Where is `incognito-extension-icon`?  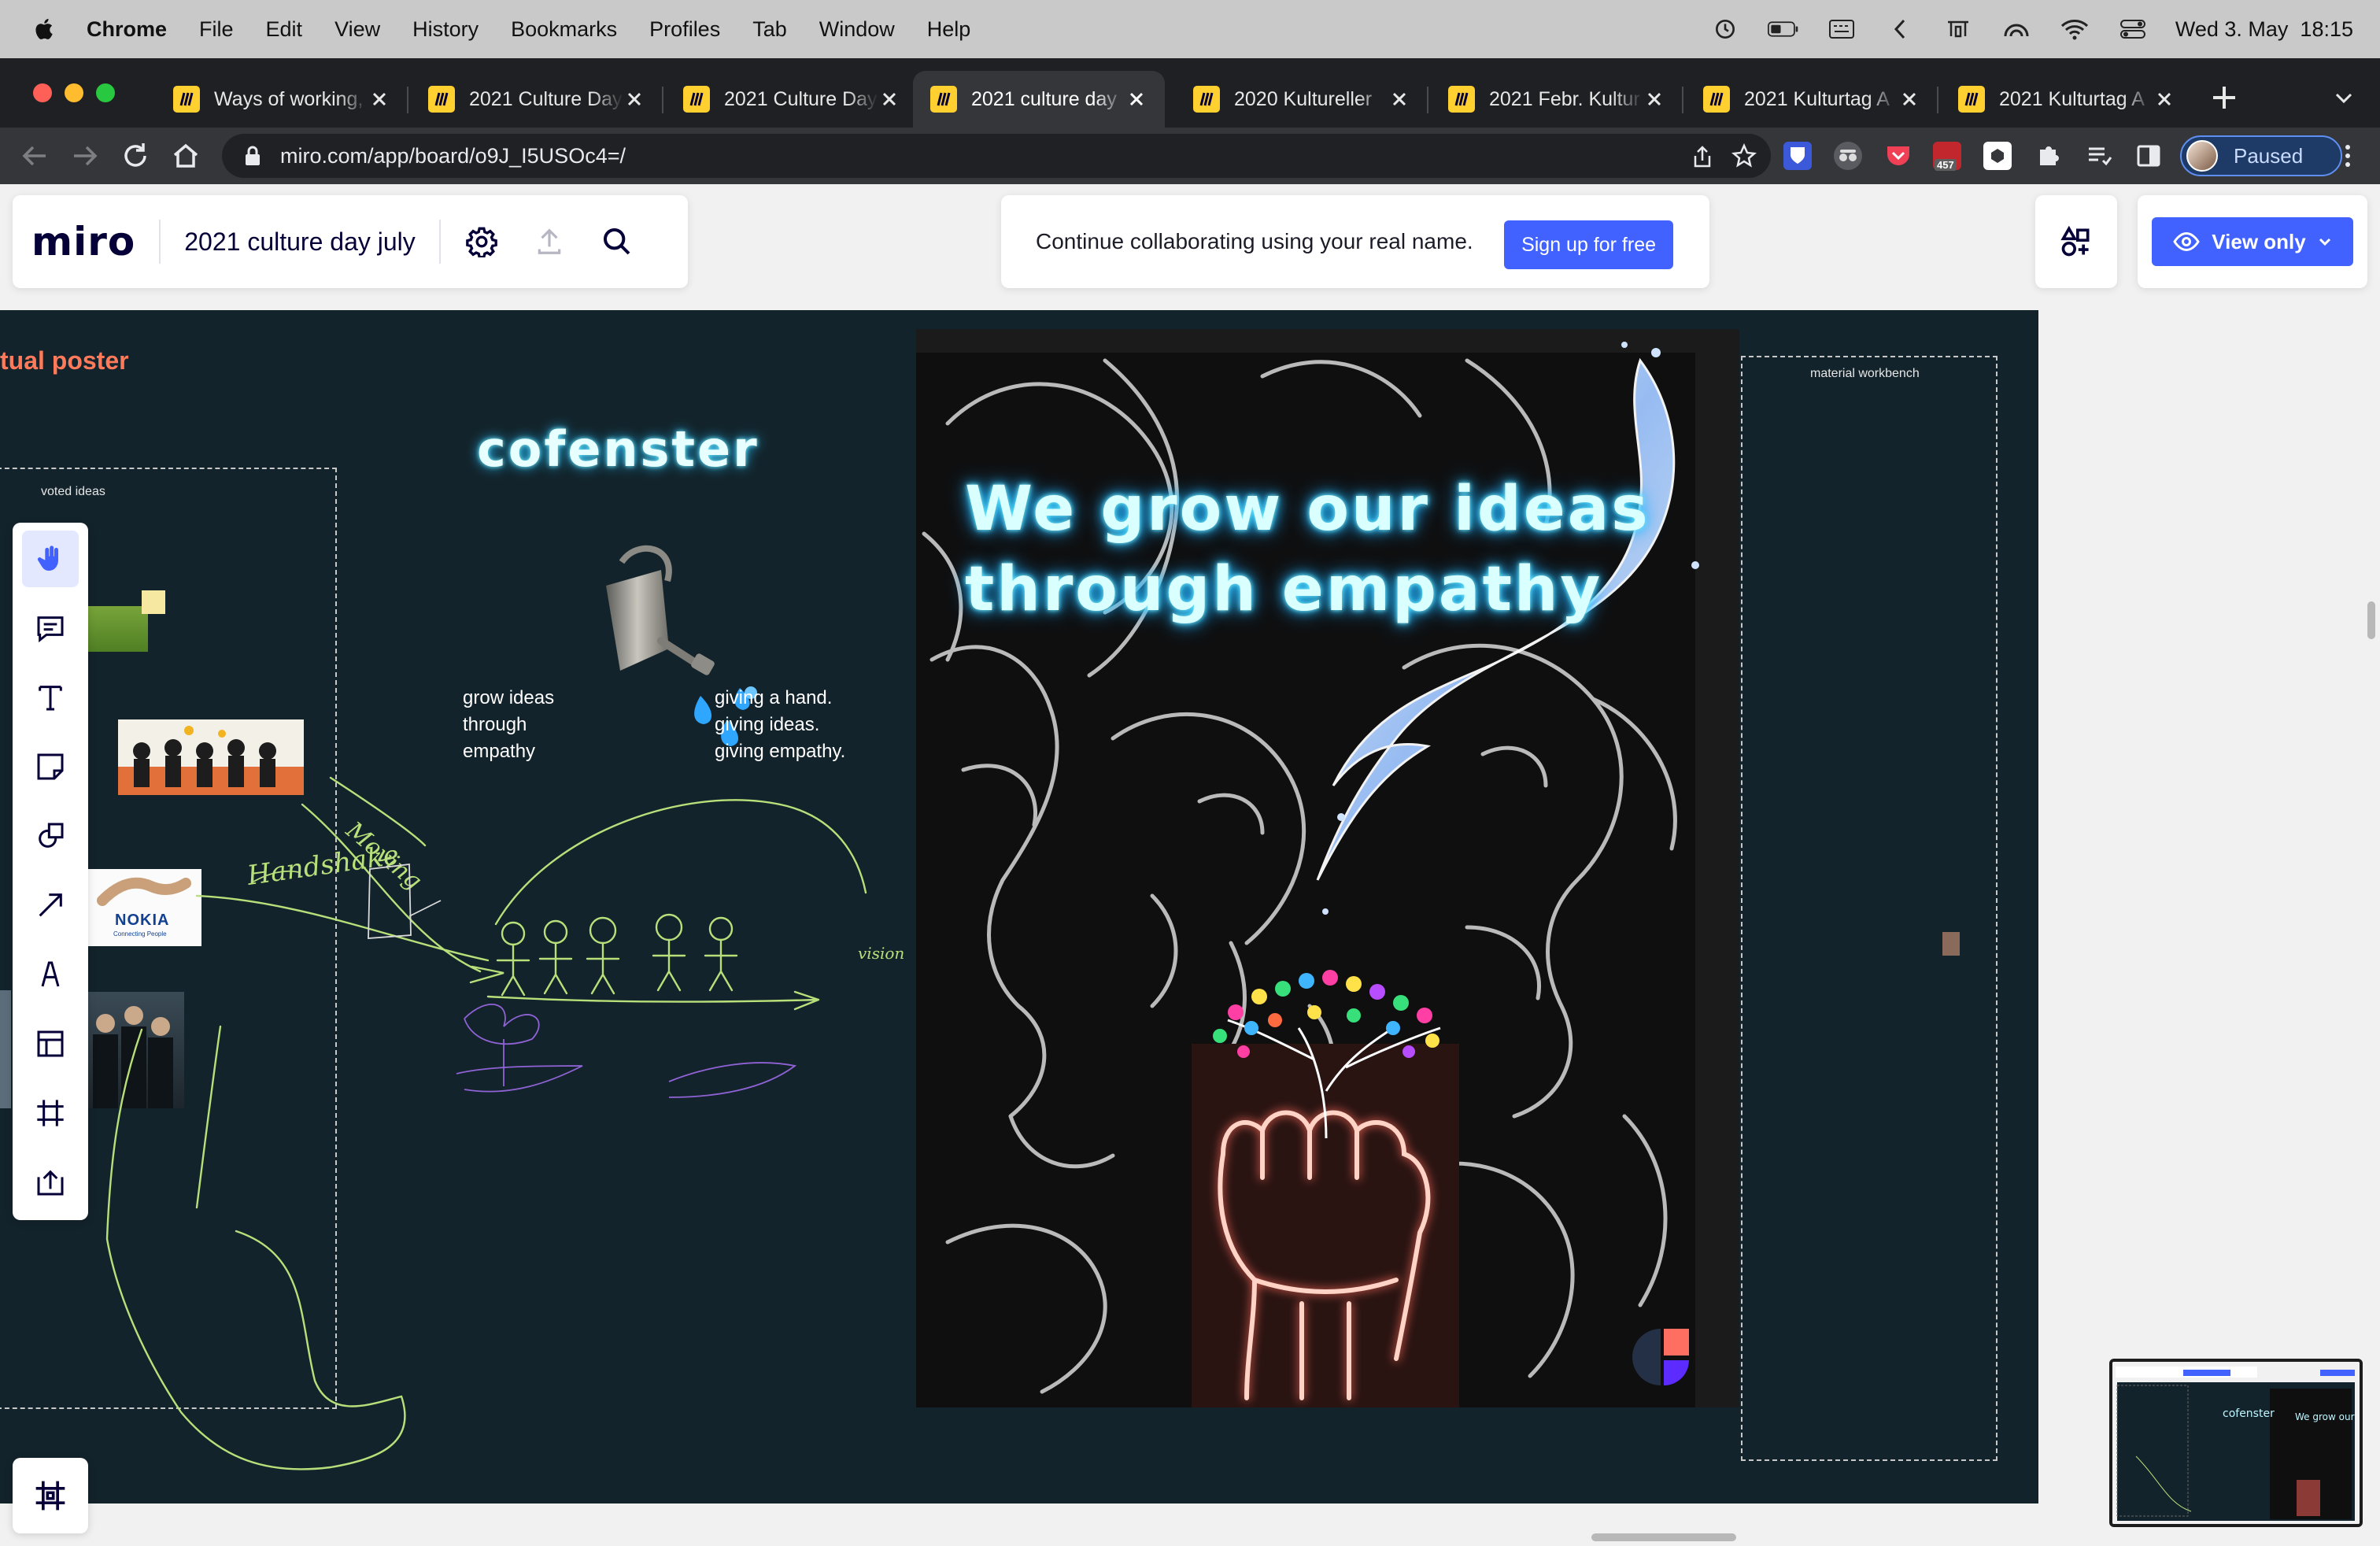
incognito-extension-icon is located at coordinates (1848, 156).